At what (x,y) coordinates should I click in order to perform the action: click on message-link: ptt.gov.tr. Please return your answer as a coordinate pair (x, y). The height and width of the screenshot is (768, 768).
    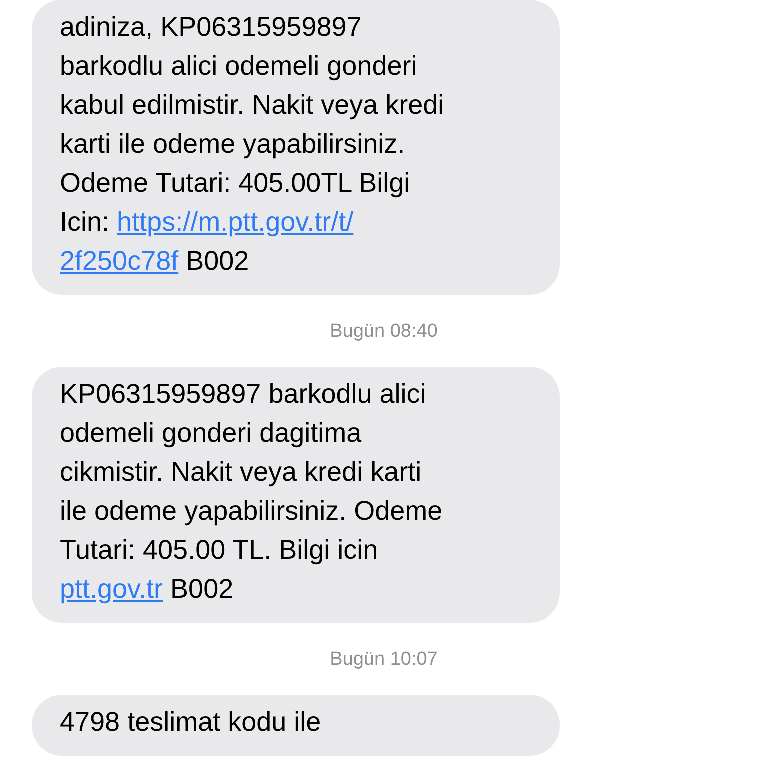
    Looking at the image, I should click on (112, 589).